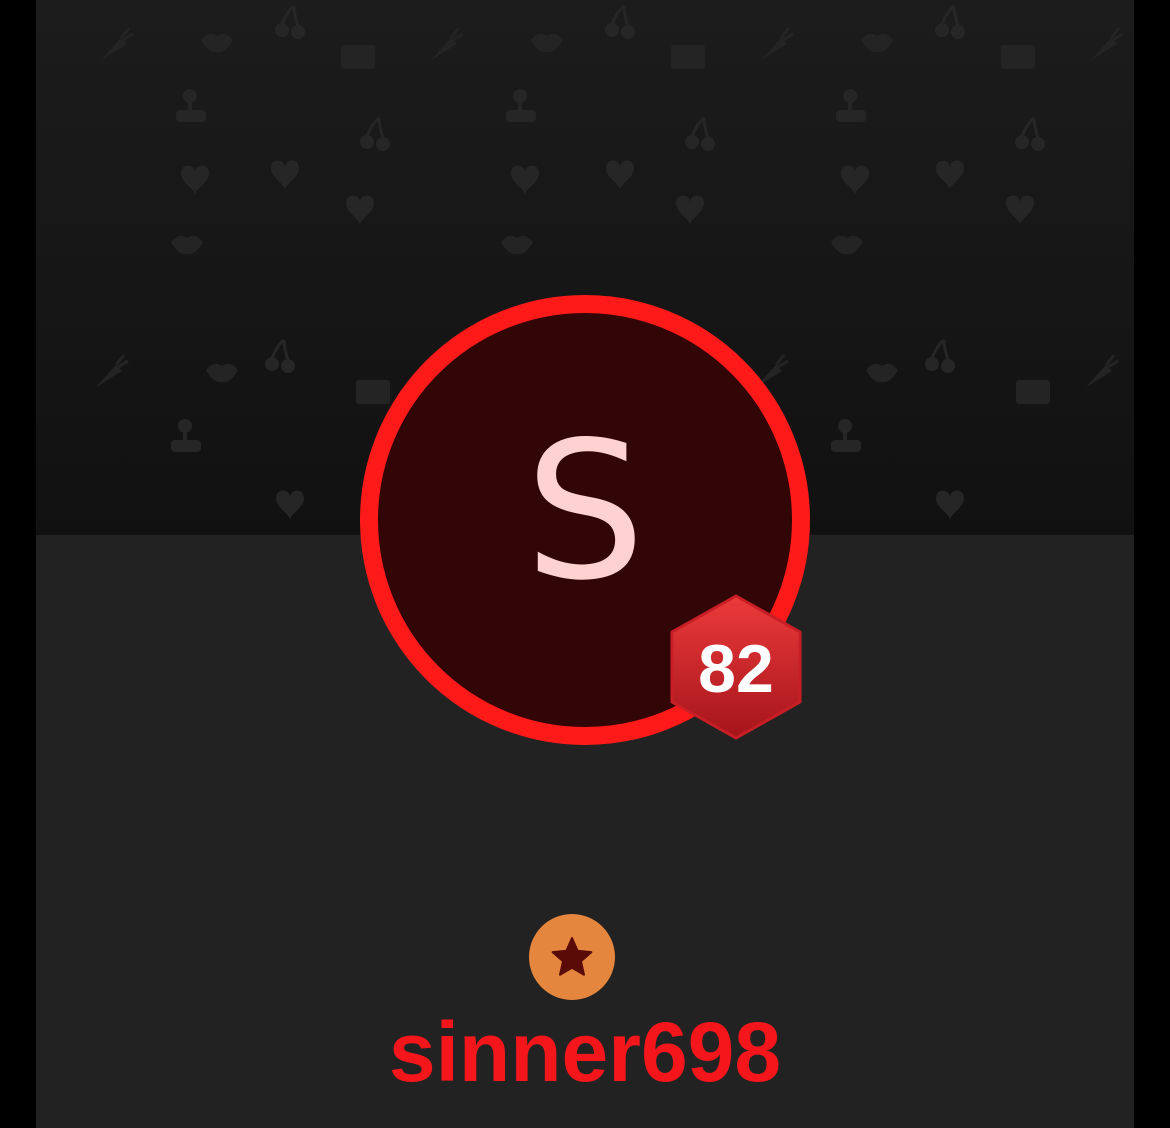 The height and width of the screenshot is (1128, 1170). Describe the element at coordinates (585, 1052) in the screenshot. I see `username: sinner698` at that location.